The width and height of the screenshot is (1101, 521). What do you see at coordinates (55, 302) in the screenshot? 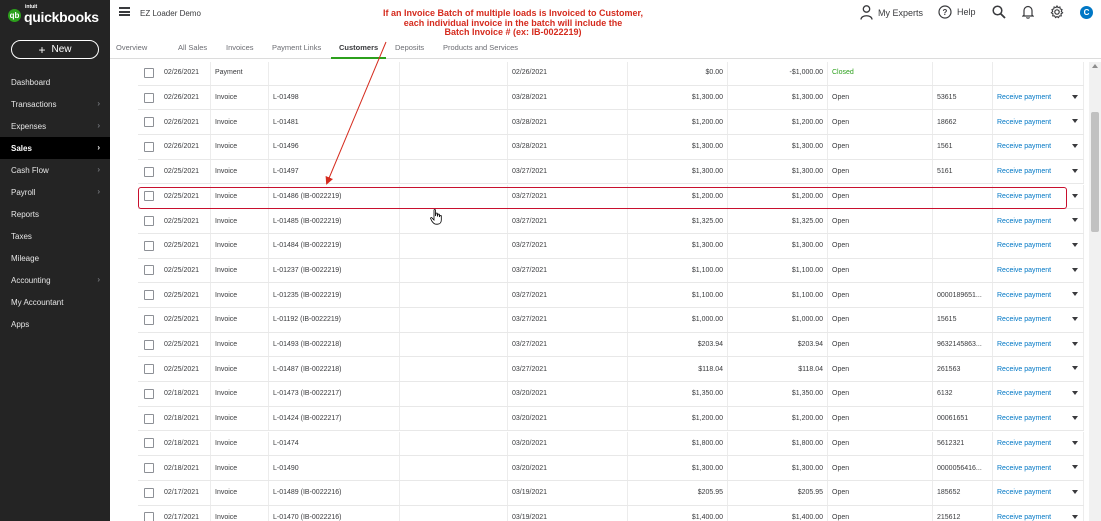
I see `sidebar-item-my-accountant: My Accountant` at bounding box center [55, 302].